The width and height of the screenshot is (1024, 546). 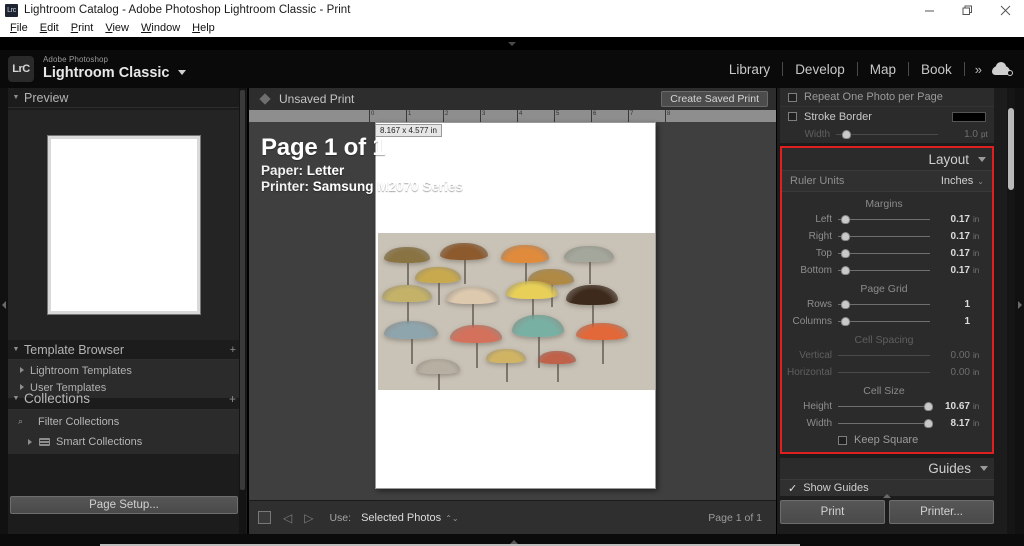 What do you see at coordinates (845, 219) in the screenshot?
I see `margin-left-knob` at bounding box center [845, 219].